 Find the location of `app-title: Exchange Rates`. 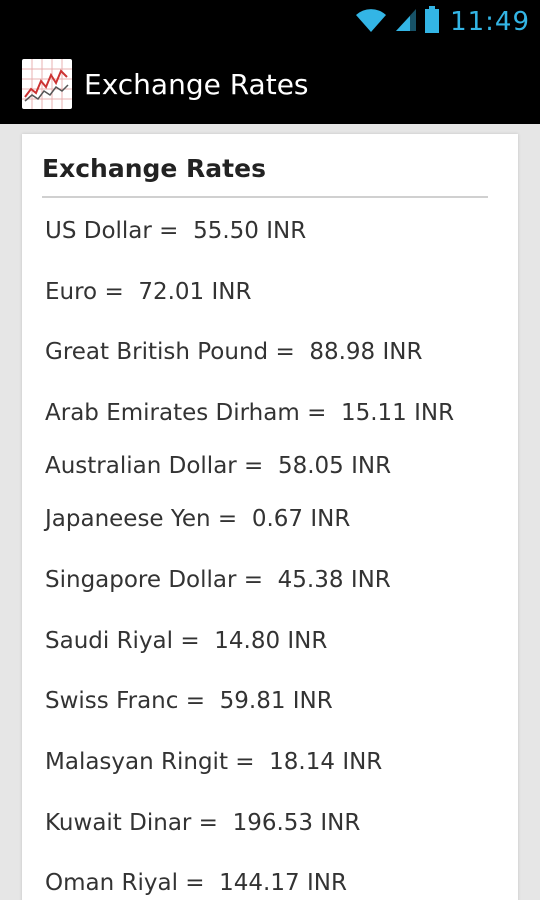

app-title: Exchange Rates is located at coordinates (196, 84).